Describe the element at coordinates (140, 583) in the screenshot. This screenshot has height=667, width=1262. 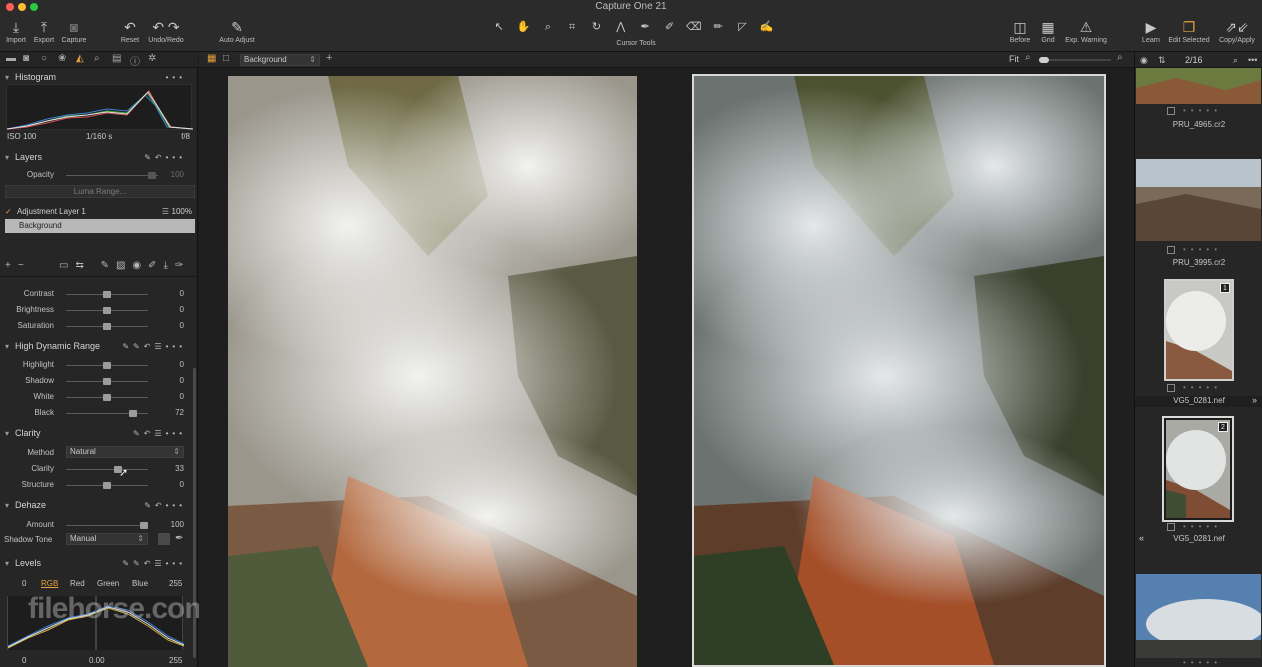
I see `levels-tab-blue: Blue` at that location.